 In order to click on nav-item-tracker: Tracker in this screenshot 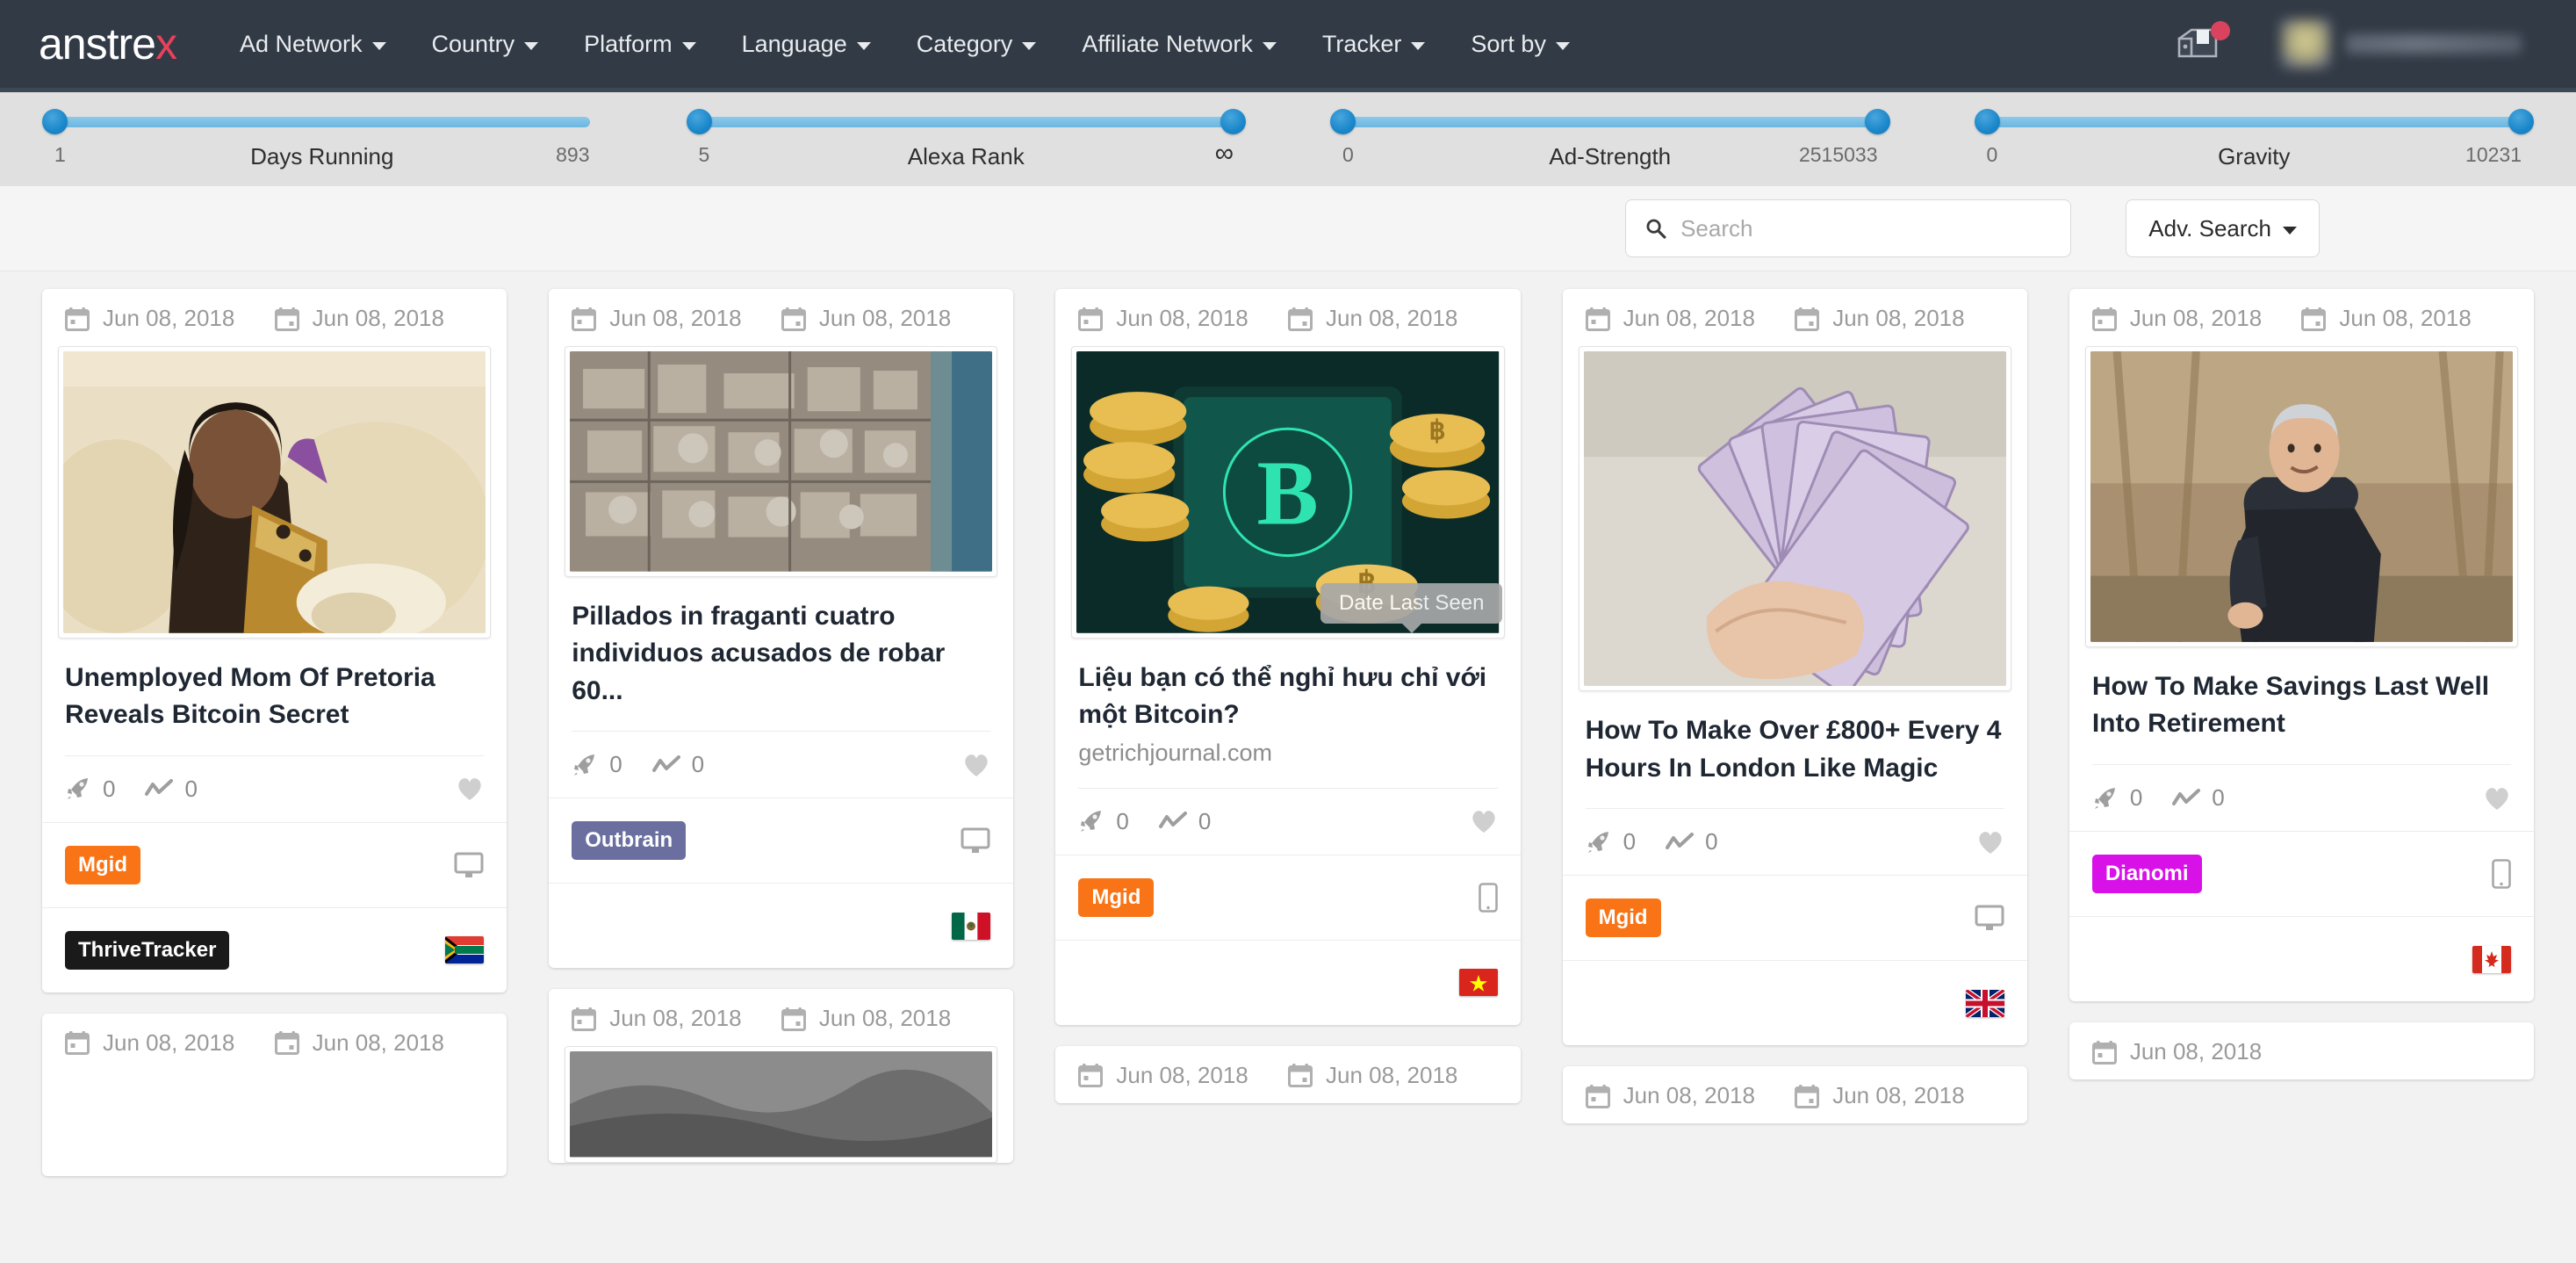, I will do `click(1374, 44)`.